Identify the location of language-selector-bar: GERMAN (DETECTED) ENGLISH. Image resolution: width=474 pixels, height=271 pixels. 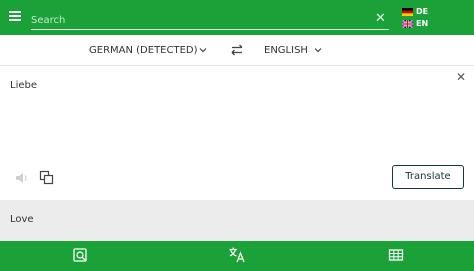
(237, 50).